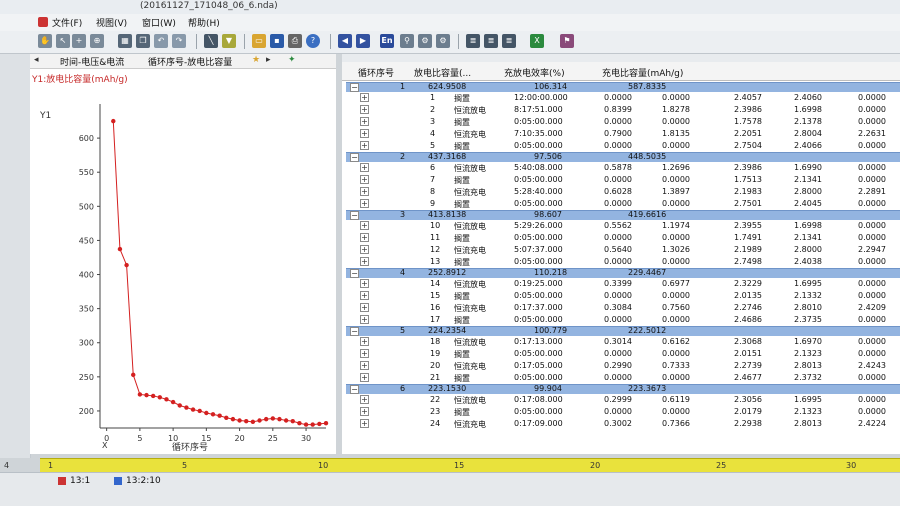  I want to click on language-button: En, so click(387, 41).